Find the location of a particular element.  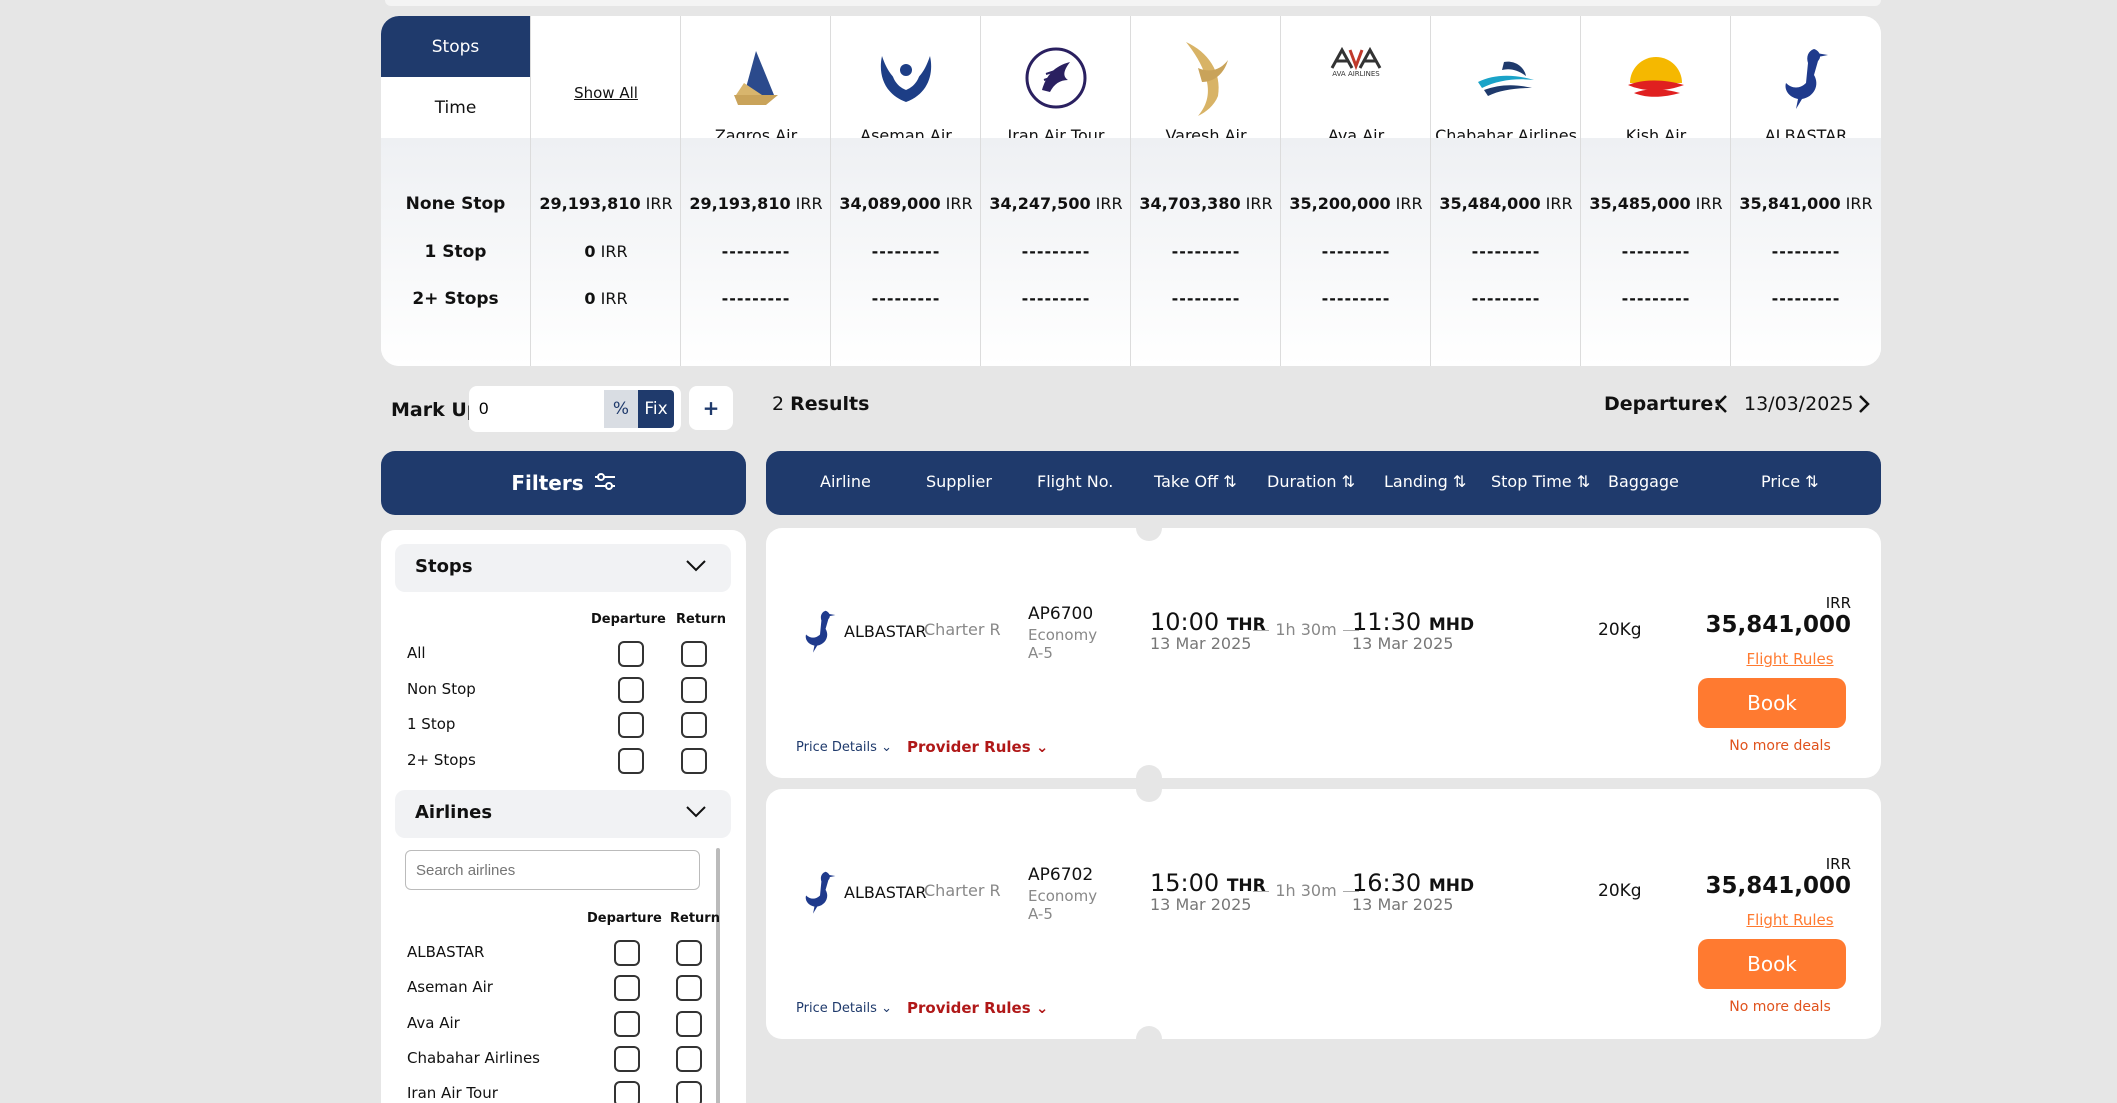

stop-option-label: All is located at coordinates (416, 653).